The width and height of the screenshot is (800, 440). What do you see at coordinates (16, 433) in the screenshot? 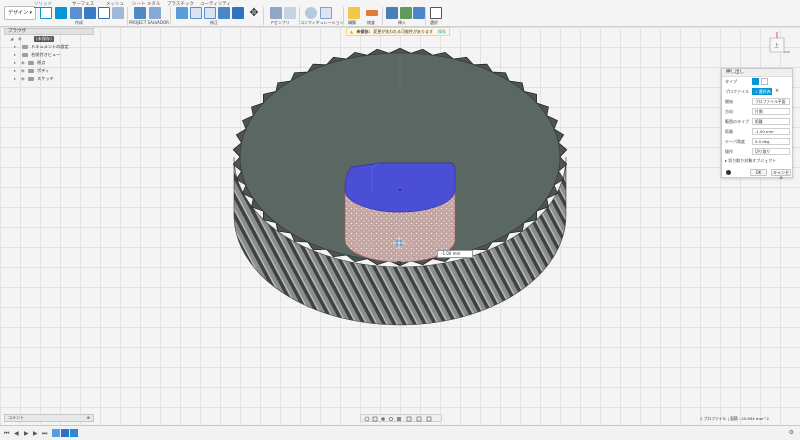
I see `previous-step-icon: ◀` at bounding box center [16, 433].